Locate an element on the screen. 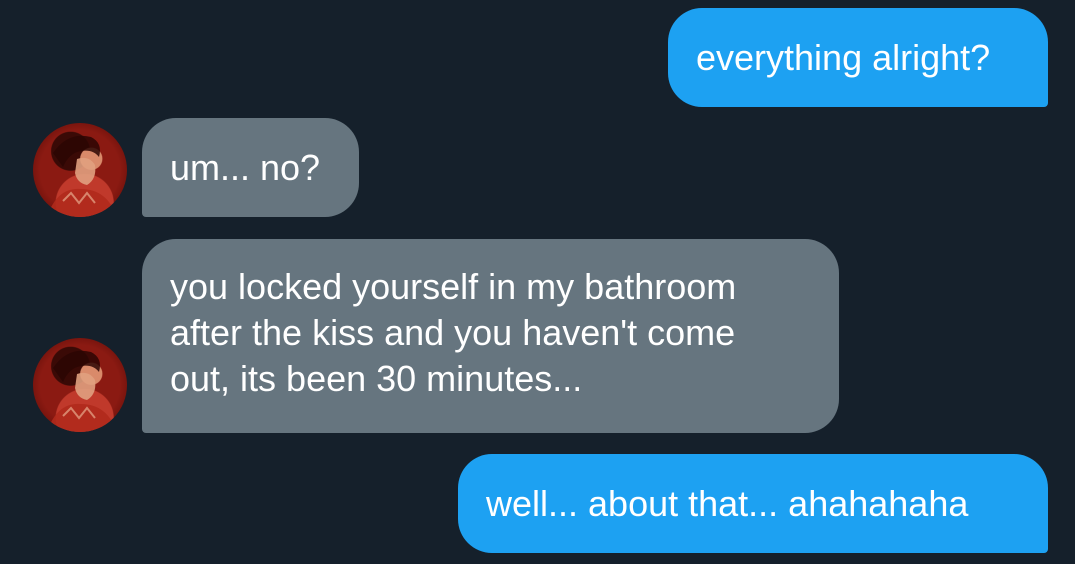 The width and height of the screenshot is (1075, 564). sent-message-bubble: everything alright? is located at coordinates (858, 57).